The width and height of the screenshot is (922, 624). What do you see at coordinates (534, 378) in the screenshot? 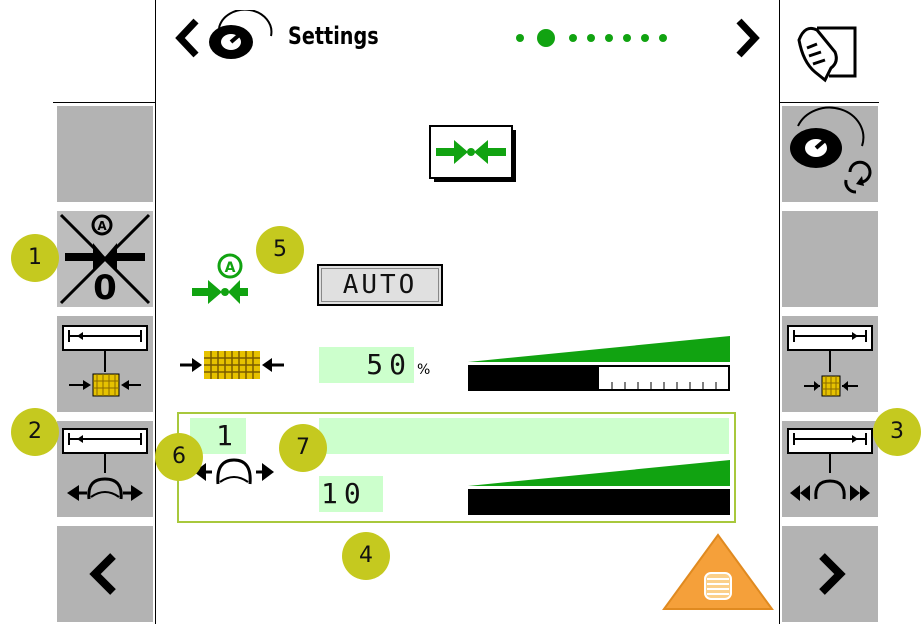
I see `density-bar-fill` at bounding box center [534, 378].